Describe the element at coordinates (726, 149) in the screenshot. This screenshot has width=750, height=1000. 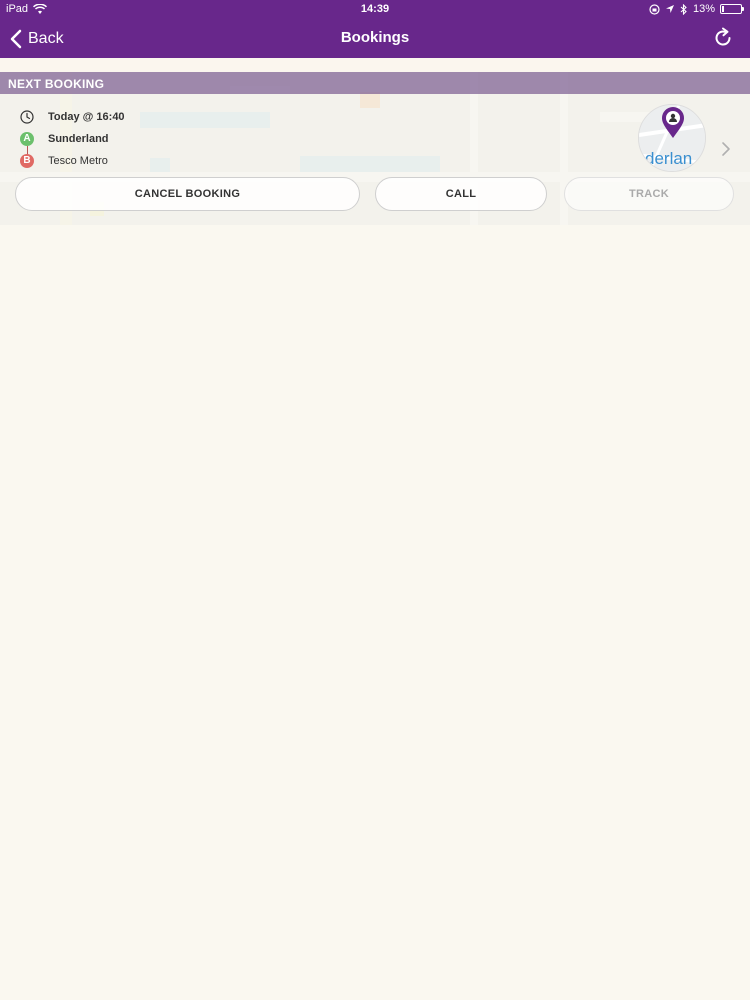
I see `chevron-right-icon` at that location.